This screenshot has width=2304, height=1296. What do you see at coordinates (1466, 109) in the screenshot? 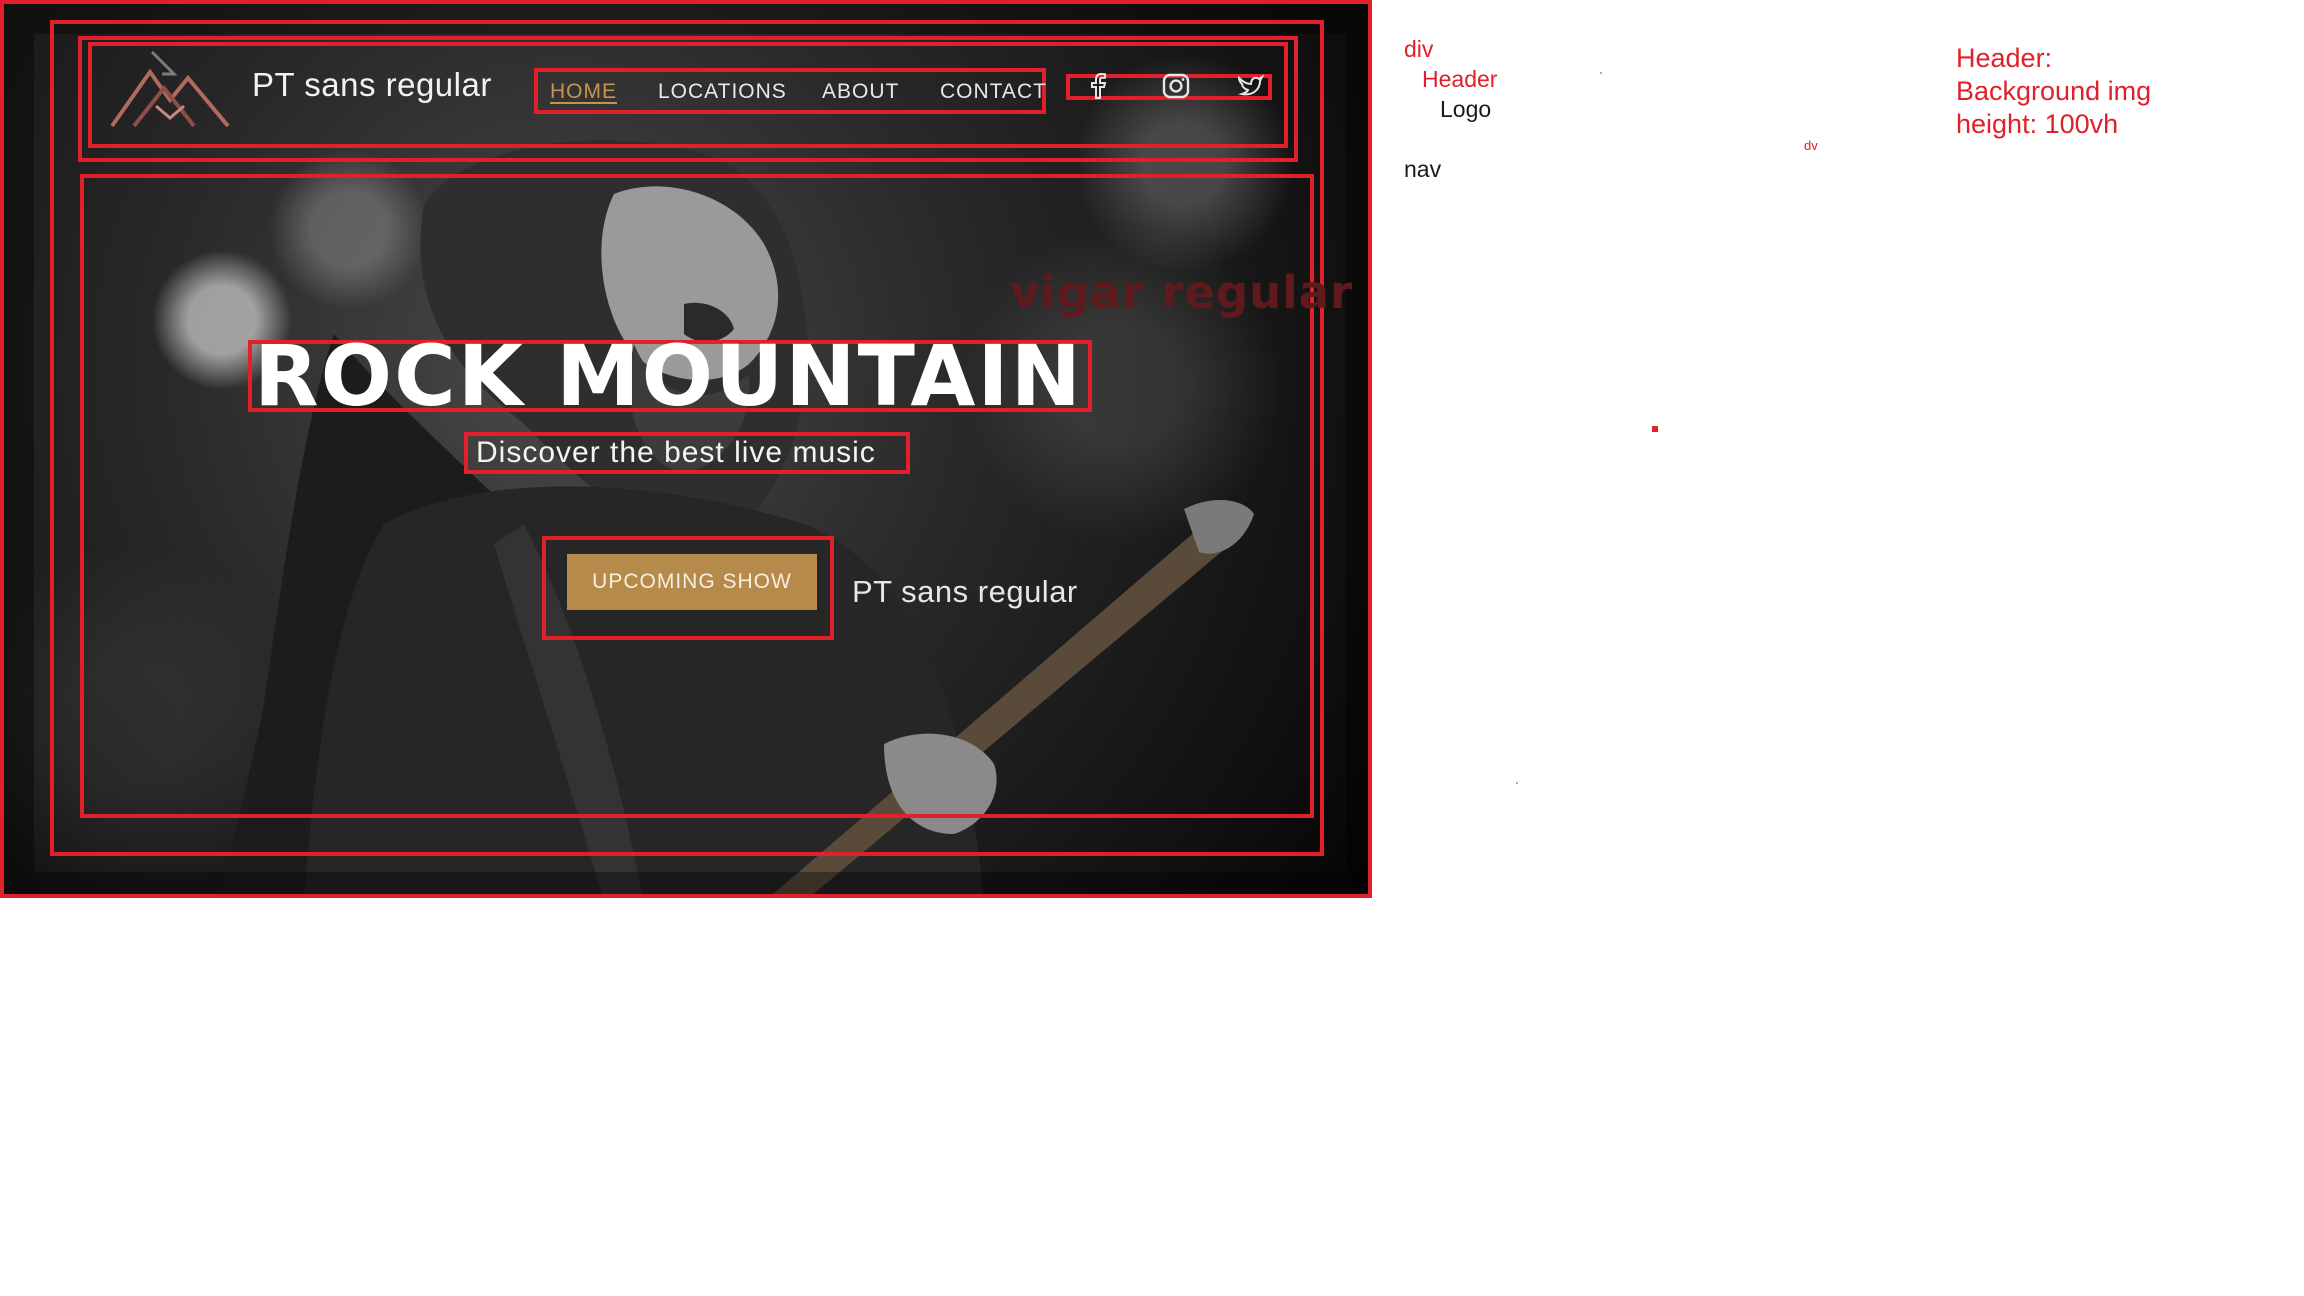
I see `annotation-logo: Logo` at bounding box center [1466, 109].